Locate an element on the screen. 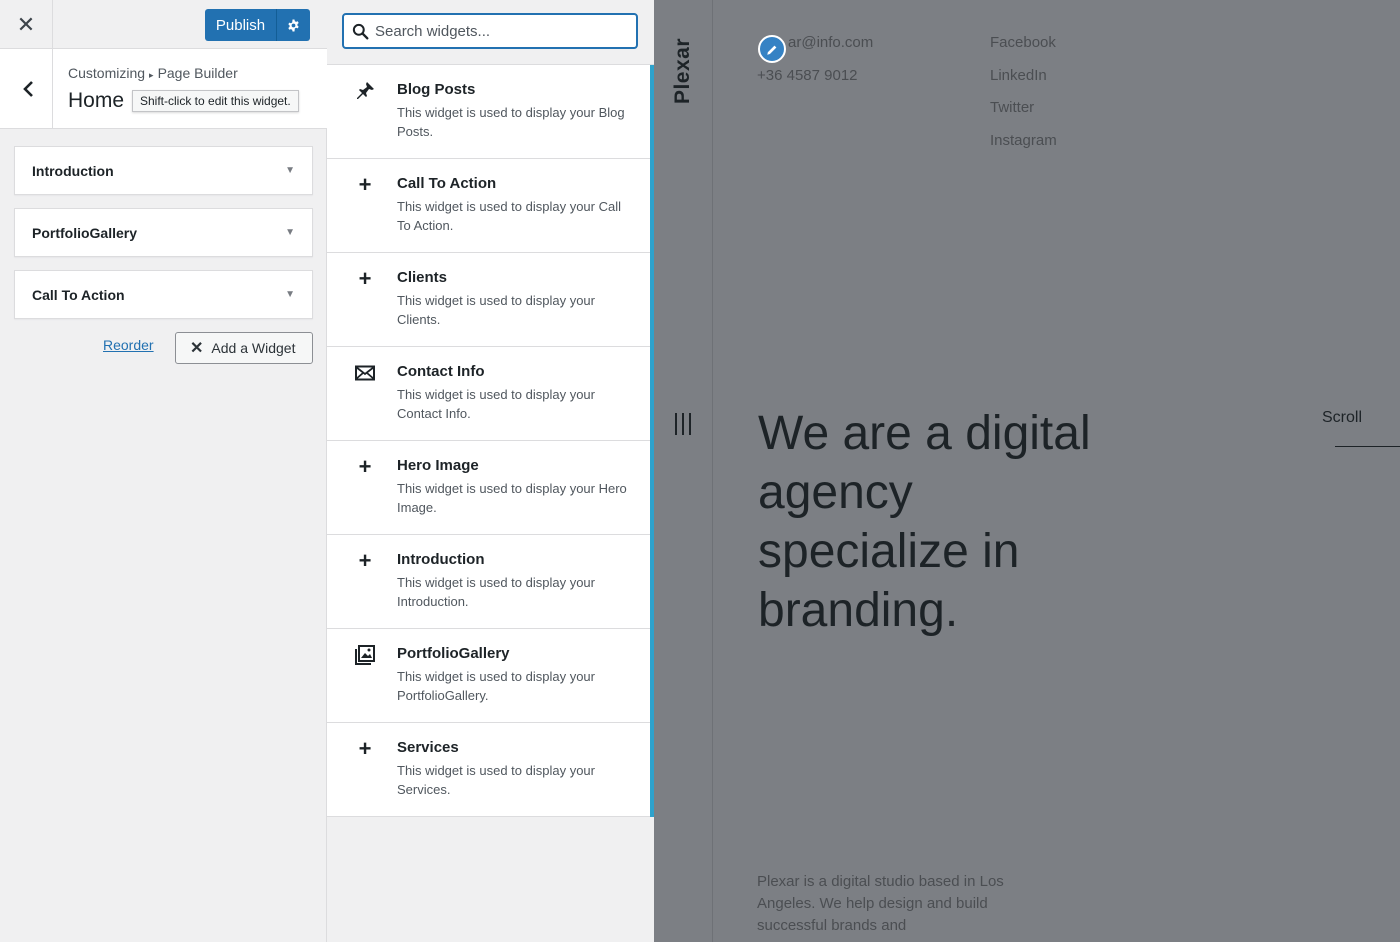  widget-title: Blog Posts is located at coordinates (436, 89).